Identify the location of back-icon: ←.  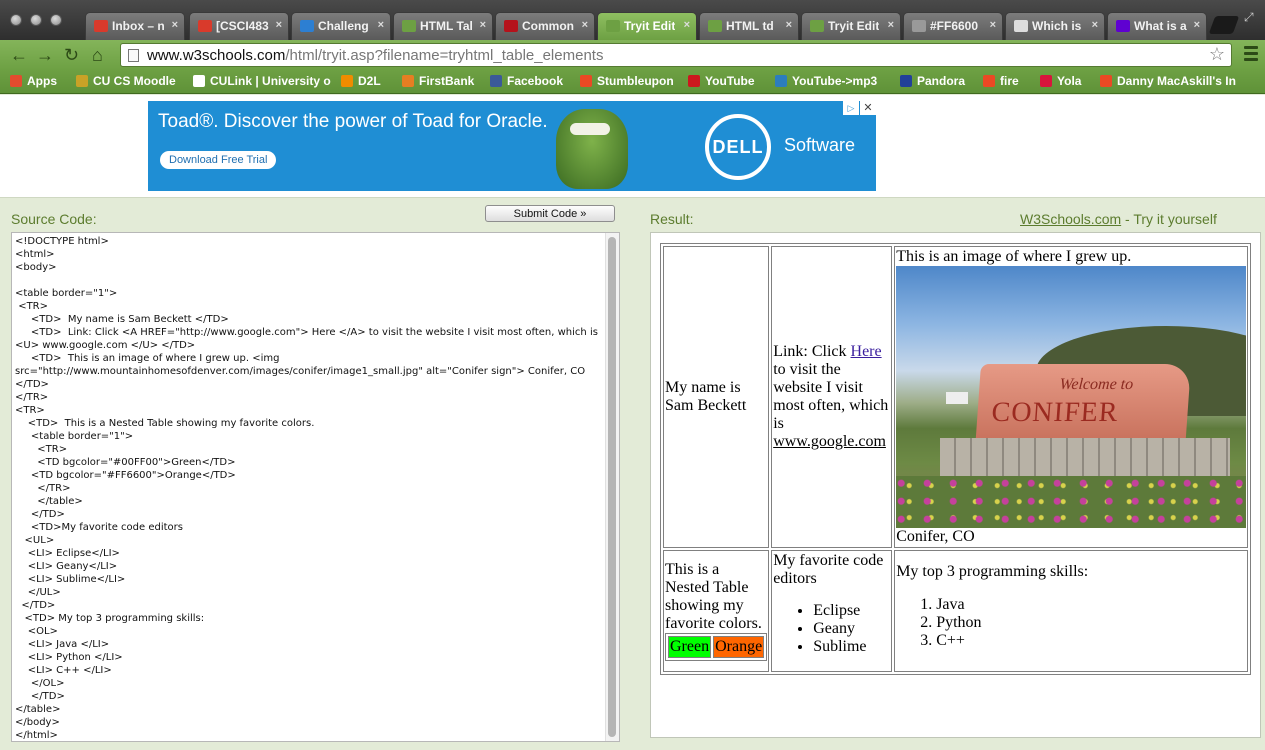
(19, 55).